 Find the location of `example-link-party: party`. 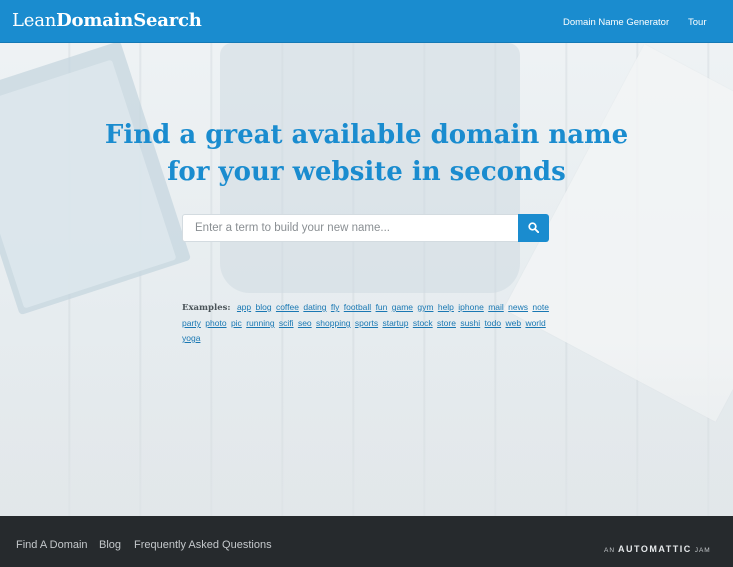

example-link-party: party is located at coordinates (191, 323).